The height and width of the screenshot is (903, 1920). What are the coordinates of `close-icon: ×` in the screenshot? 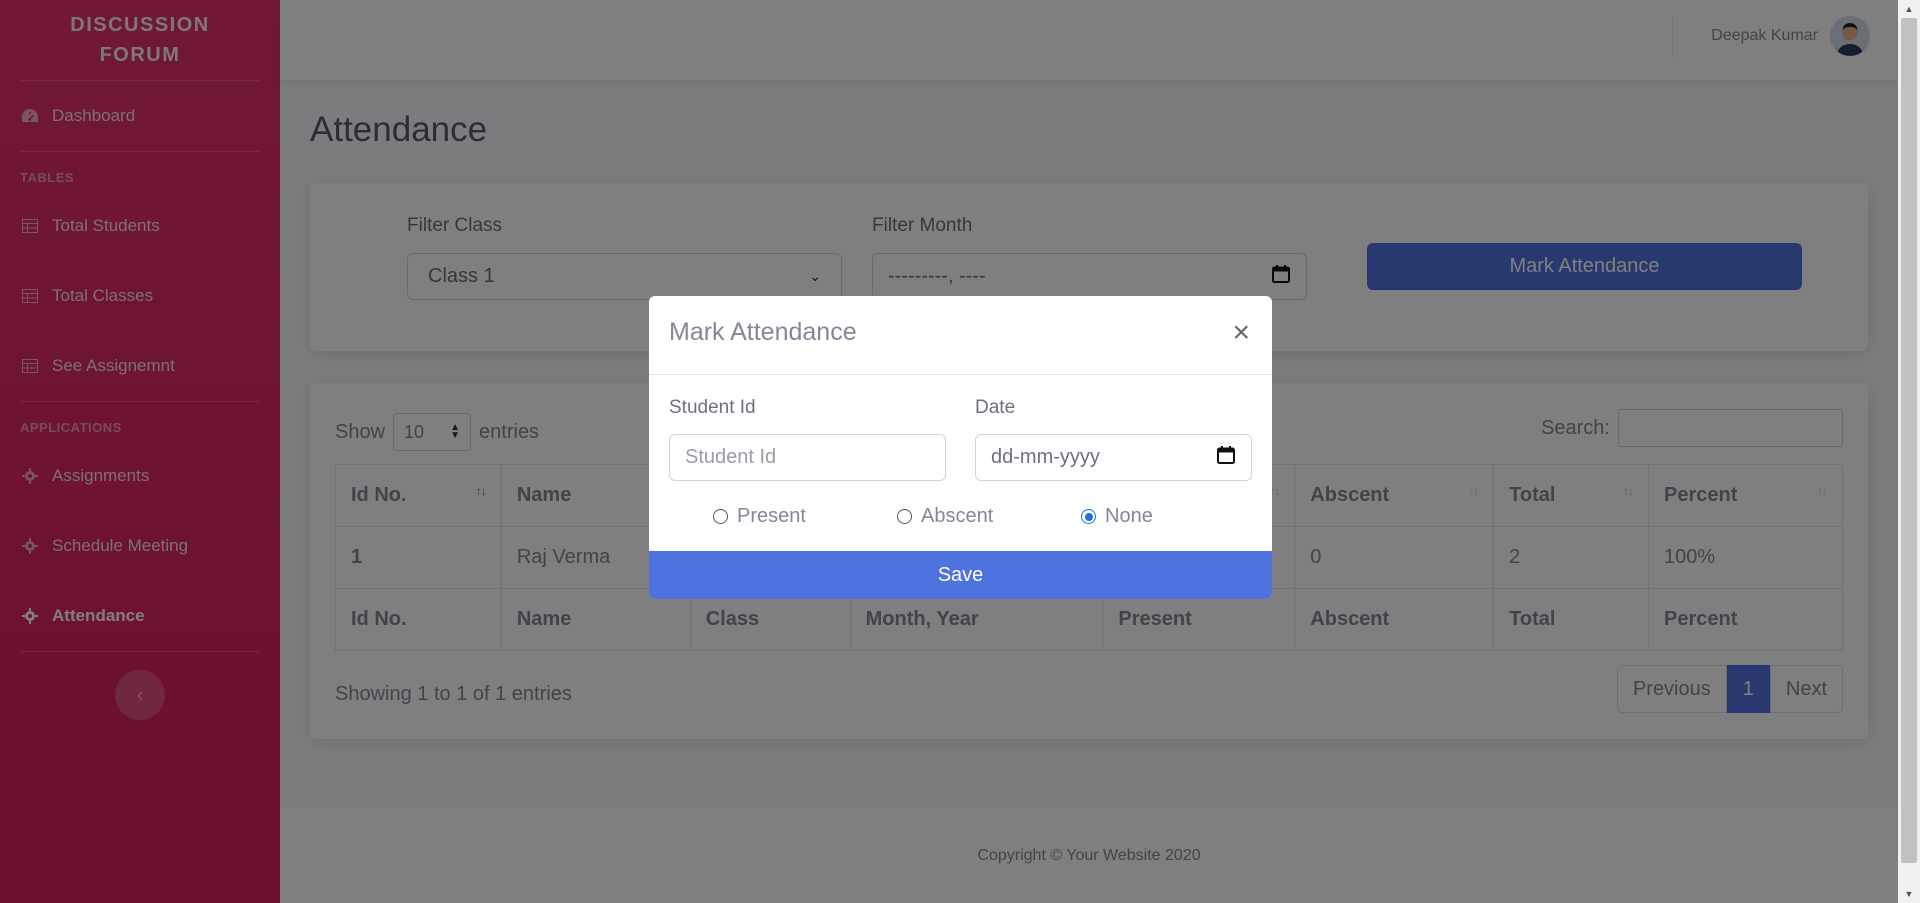 It's located at (1241, 333).